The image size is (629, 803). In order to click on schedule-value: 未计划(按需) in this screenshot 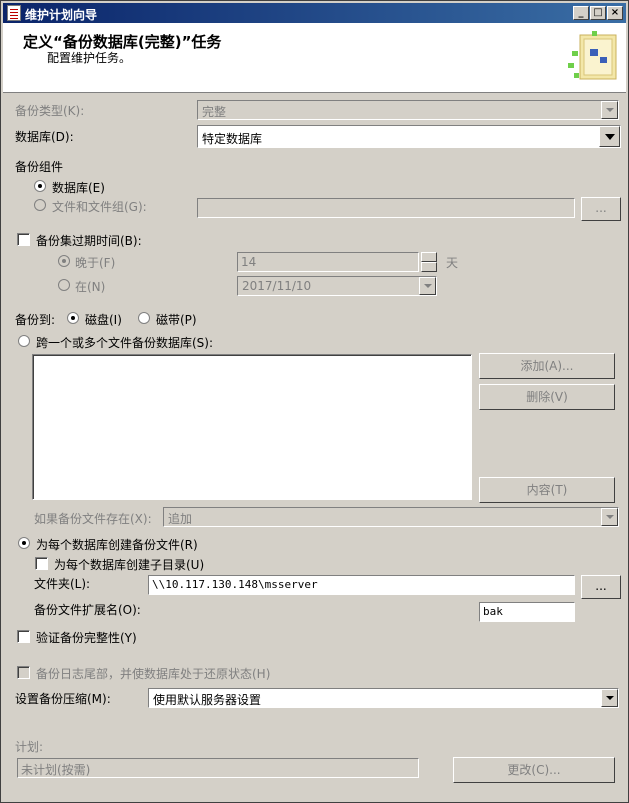, I will do `click(56, 770)`.